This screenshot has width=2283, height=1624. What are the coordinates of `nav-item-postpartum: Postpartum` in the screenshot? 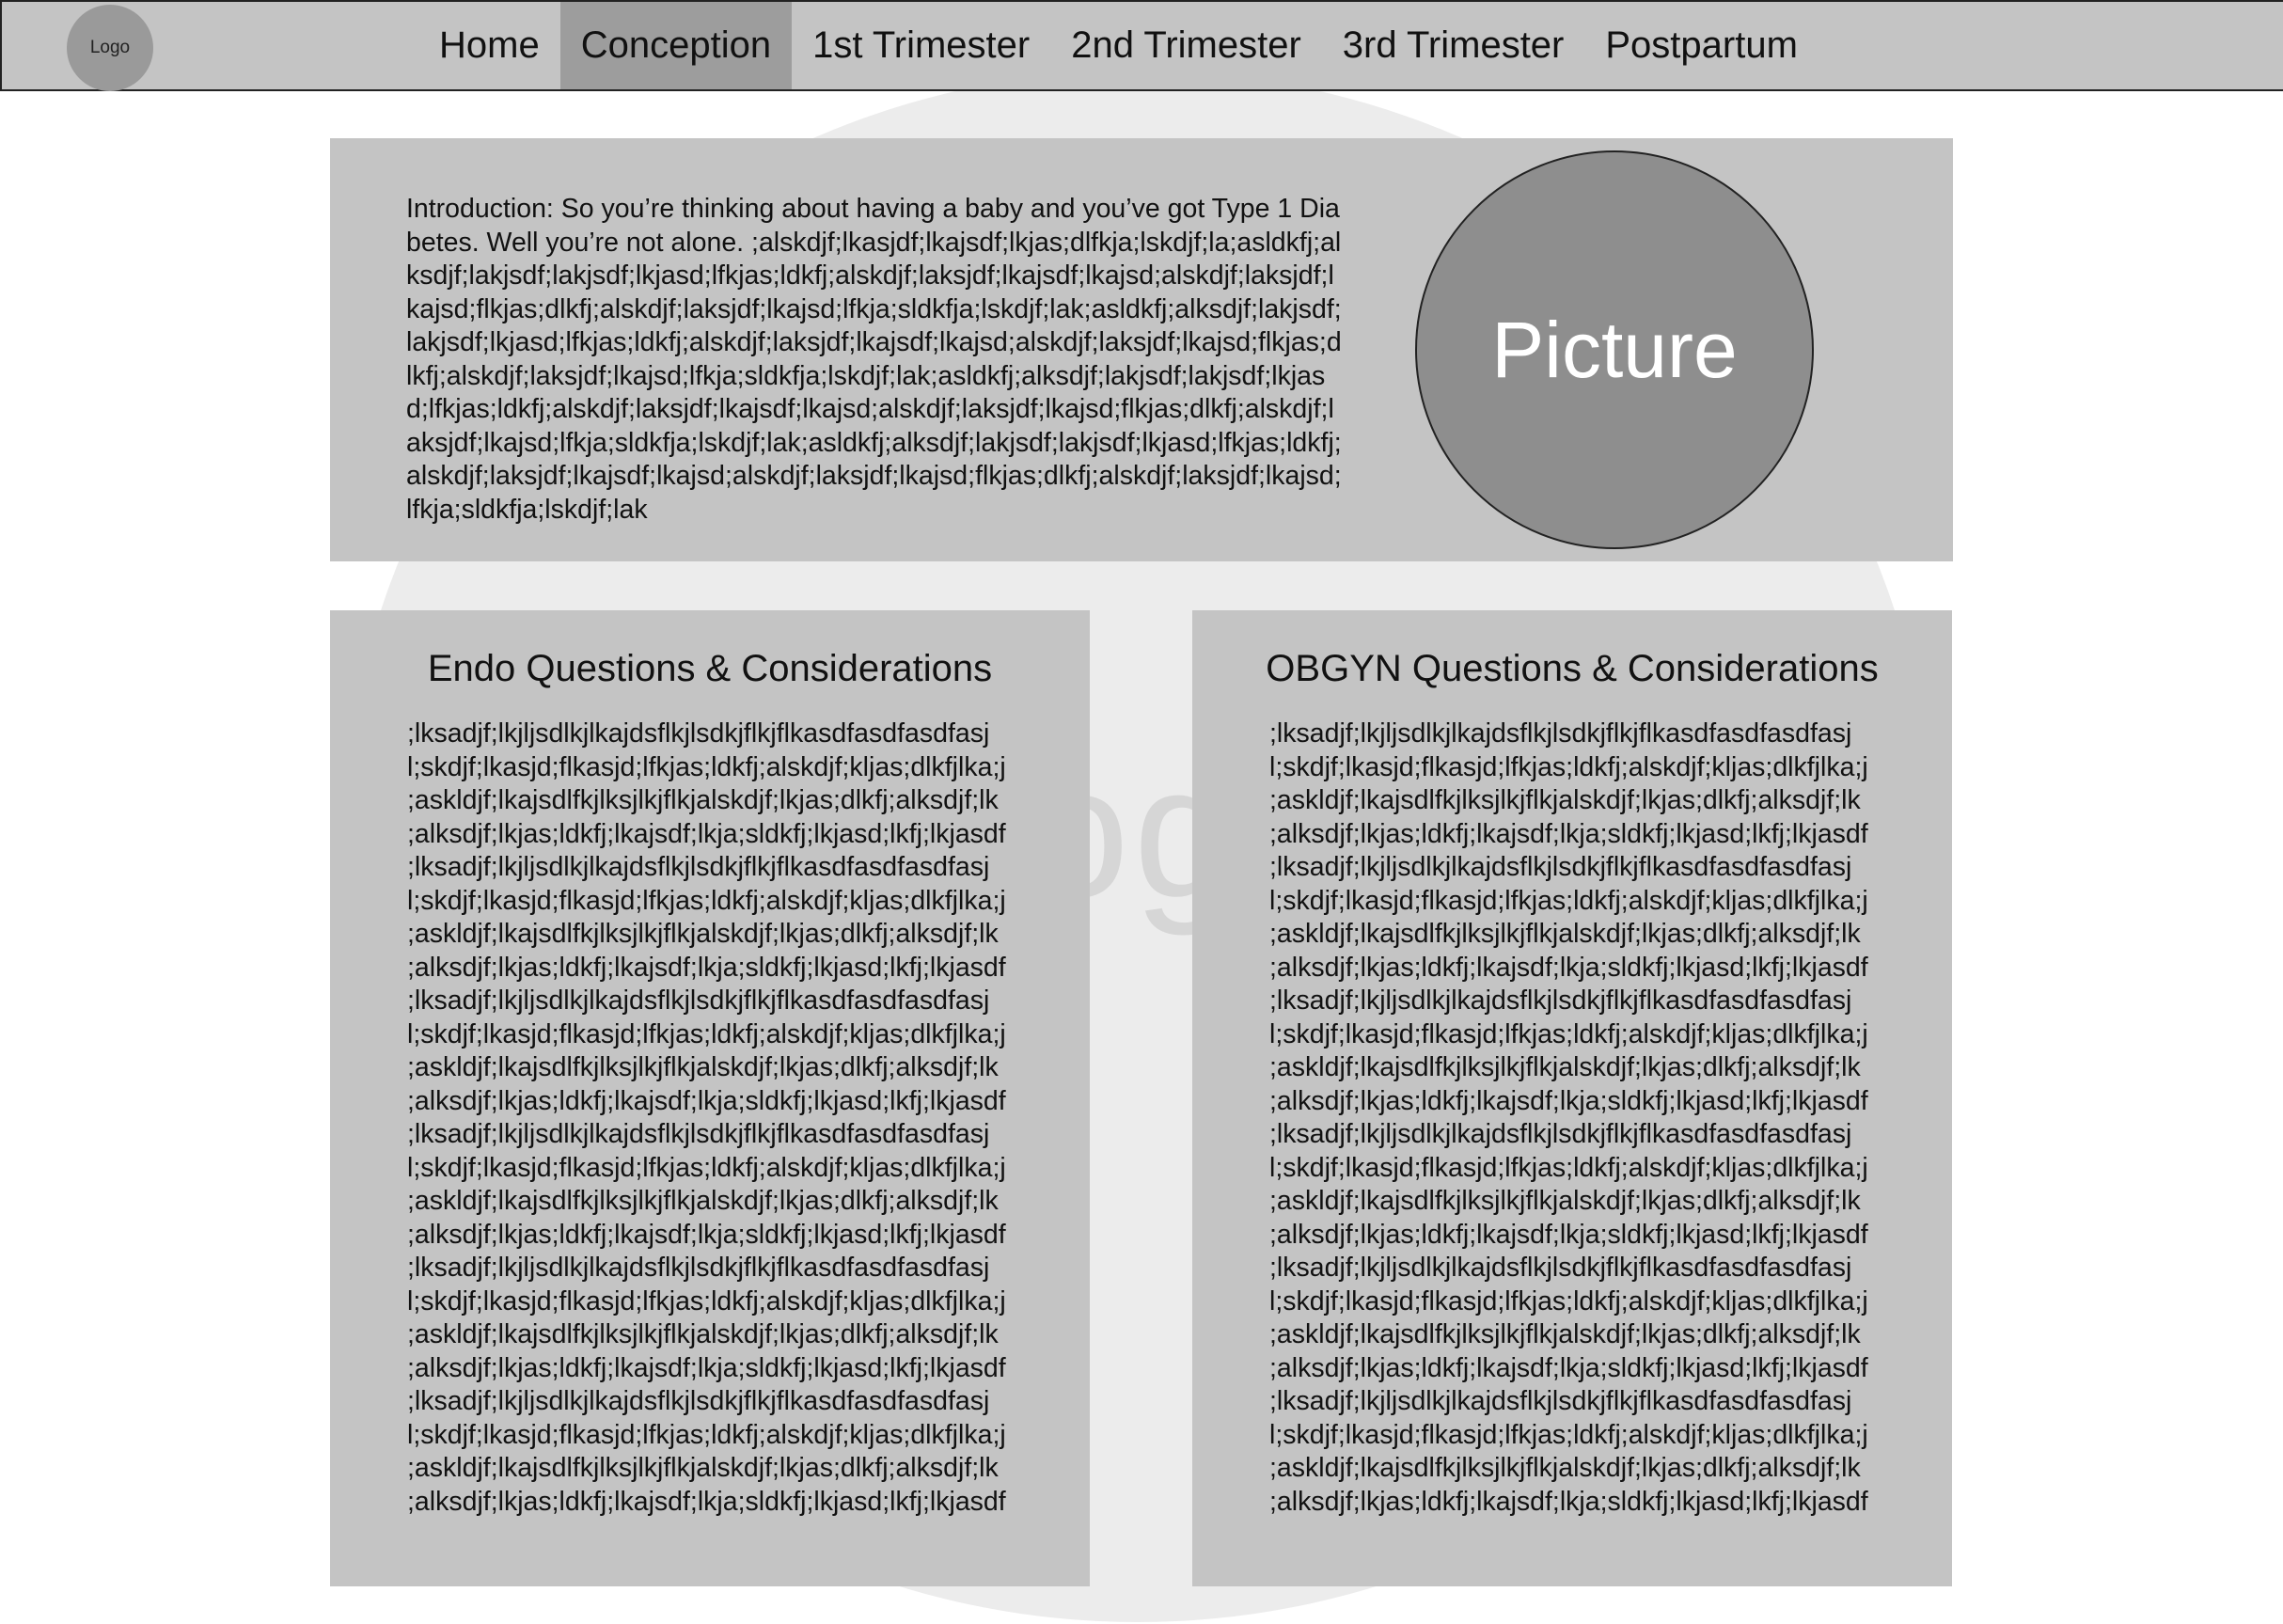 It's located at (1701, 45).